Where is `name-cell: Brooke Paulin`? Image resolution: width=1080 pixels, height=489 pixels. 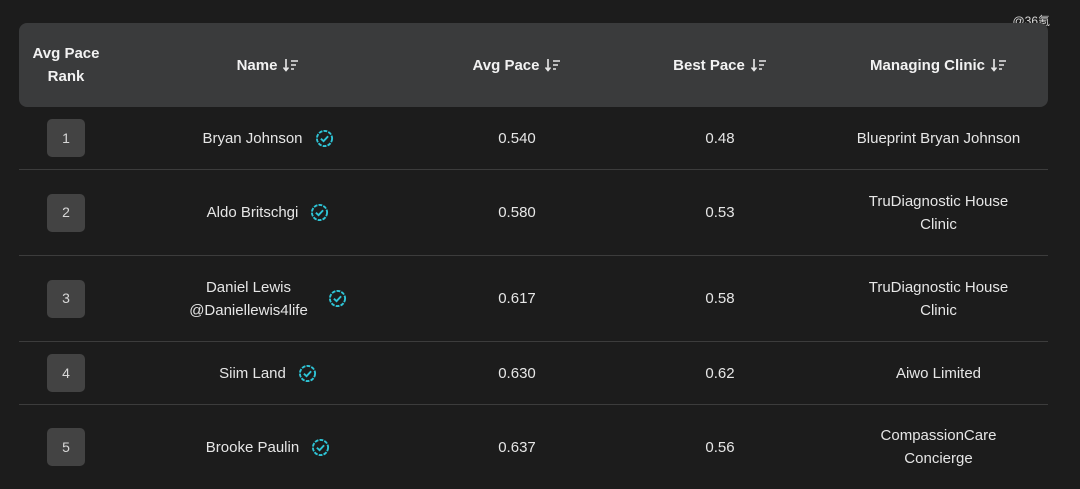 name-cell: Brooke Paulin is located at coordinates (268, 447).